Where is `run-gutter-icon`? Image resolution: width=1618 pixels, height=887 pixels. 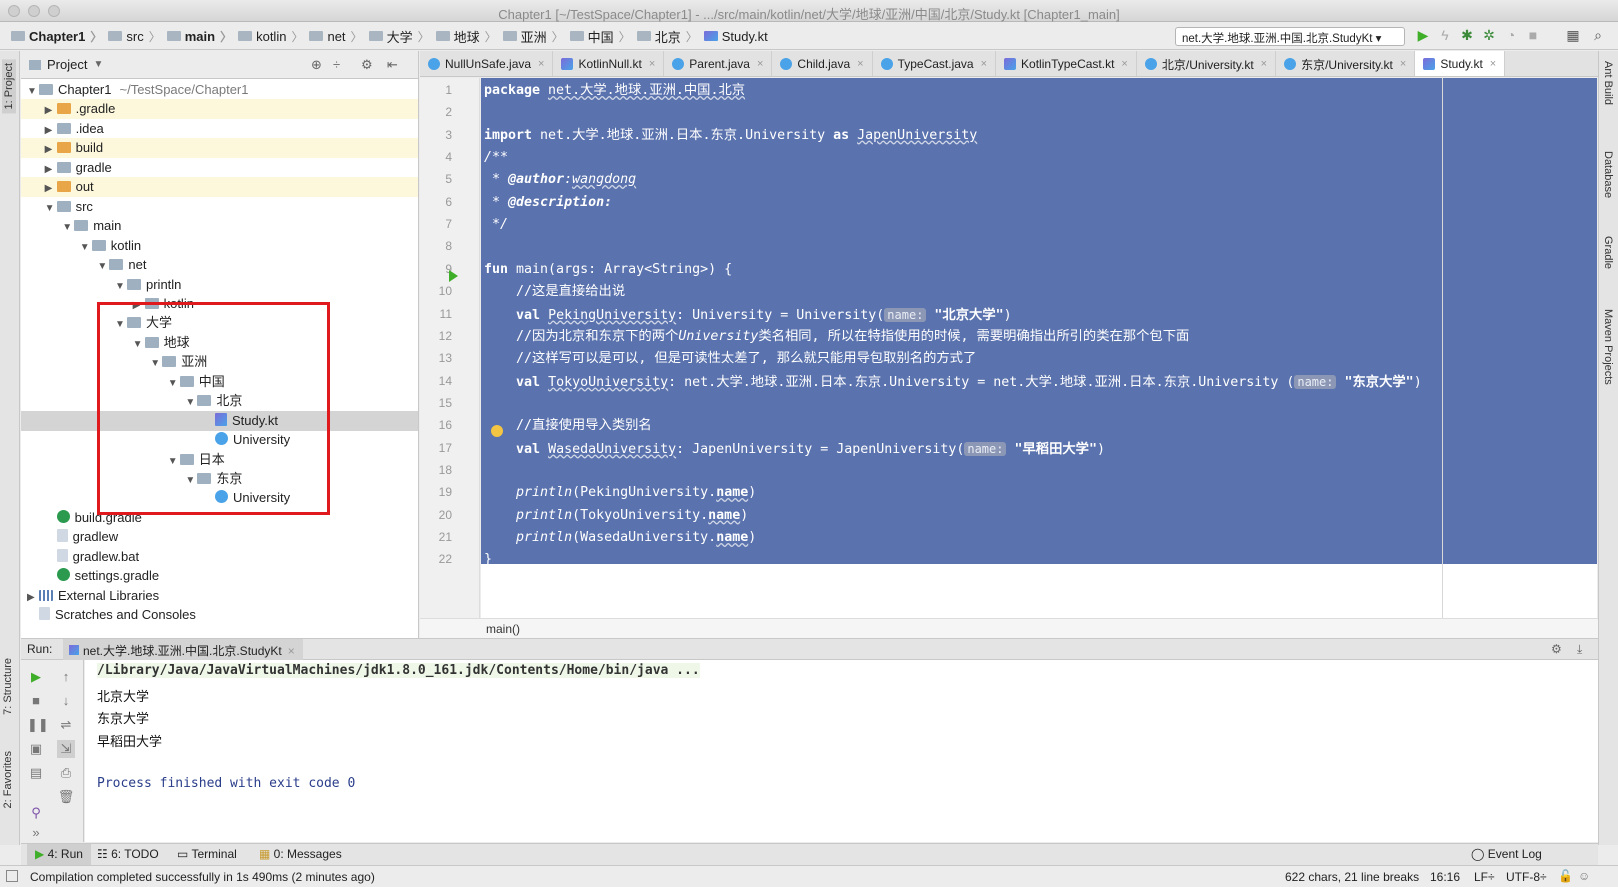
run-gutter-icon is located at coordinates (453, 276).